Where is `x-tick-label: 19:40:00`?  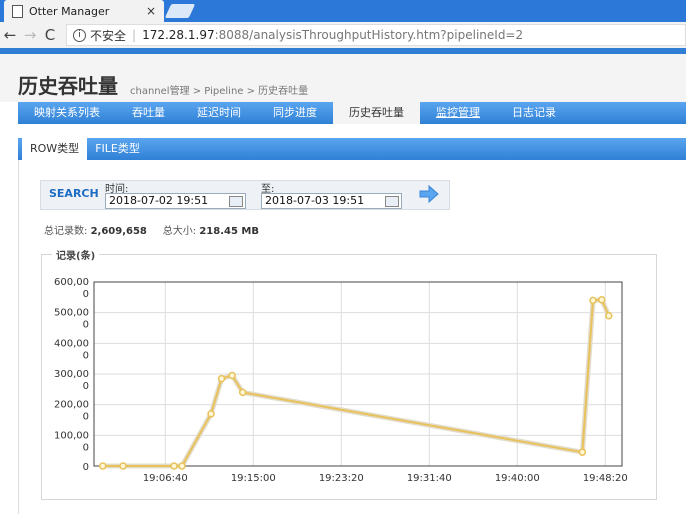
x-tick-label: 19:40:00 is located at coordinates (517, 478).